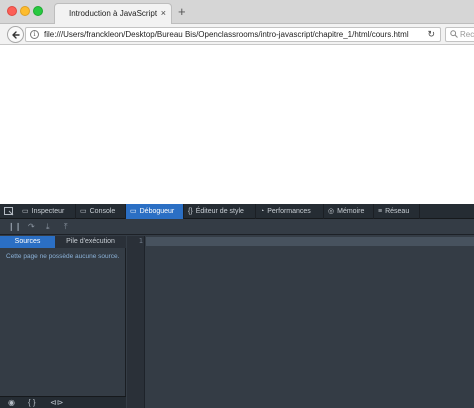 The width and height of the screenshot is (474, 408). Describe the element at coordinates (48, 227) in the screenshot. I see `step-in-icon: ⤓` at that location.